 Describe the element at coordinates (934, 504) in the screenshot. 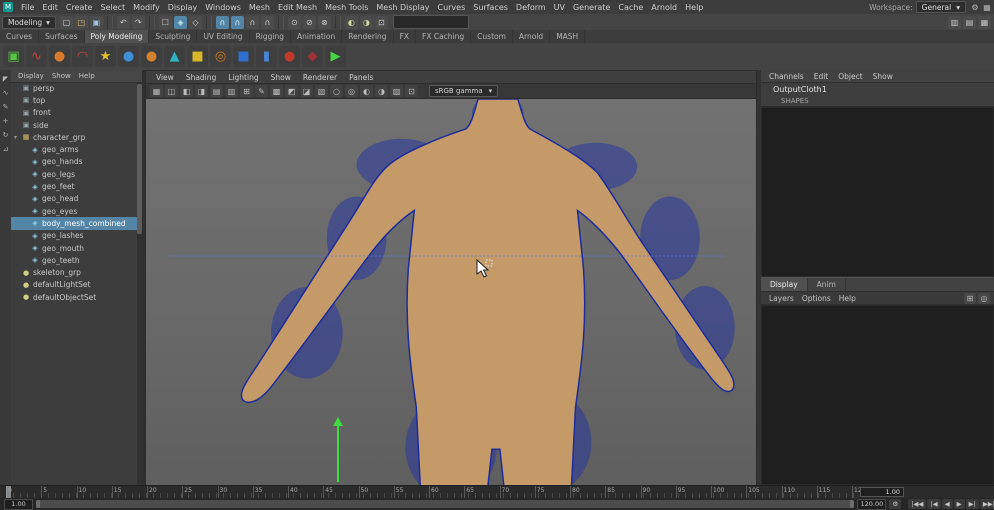

I see `step-back-key-button: |◀` at that location.